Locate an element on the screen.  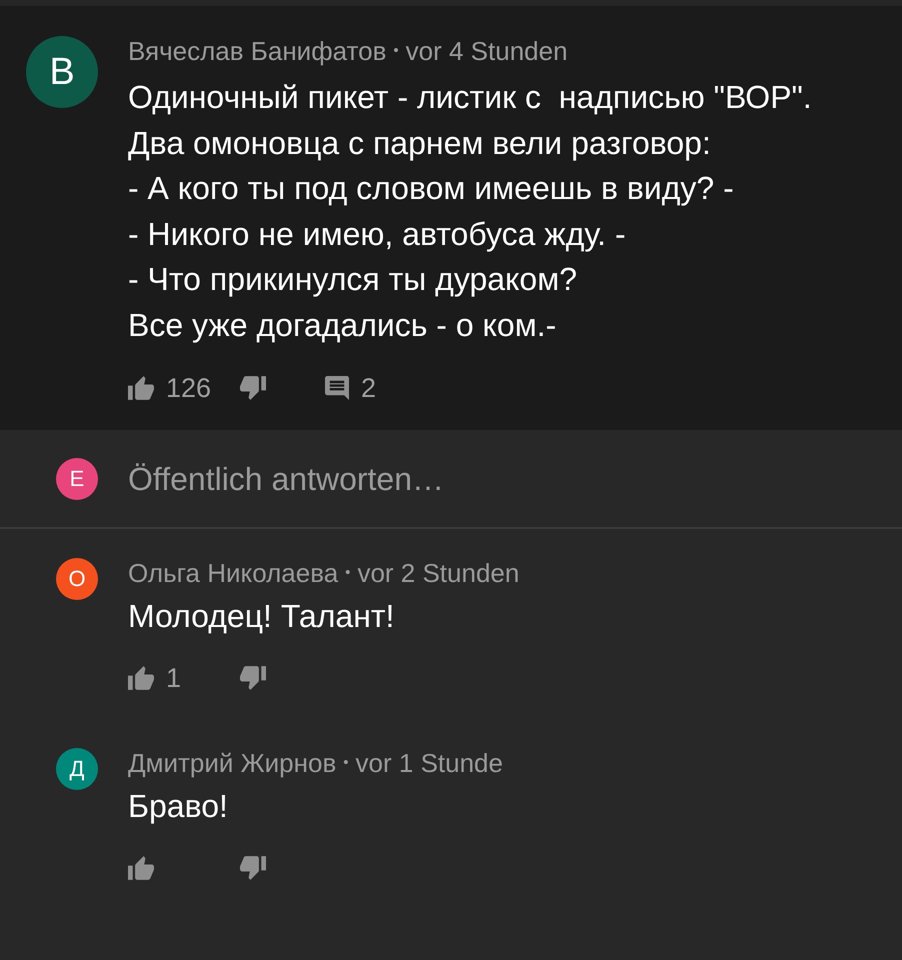
comment-time: vor 4 Stunden is located at coordinates (487, 51).